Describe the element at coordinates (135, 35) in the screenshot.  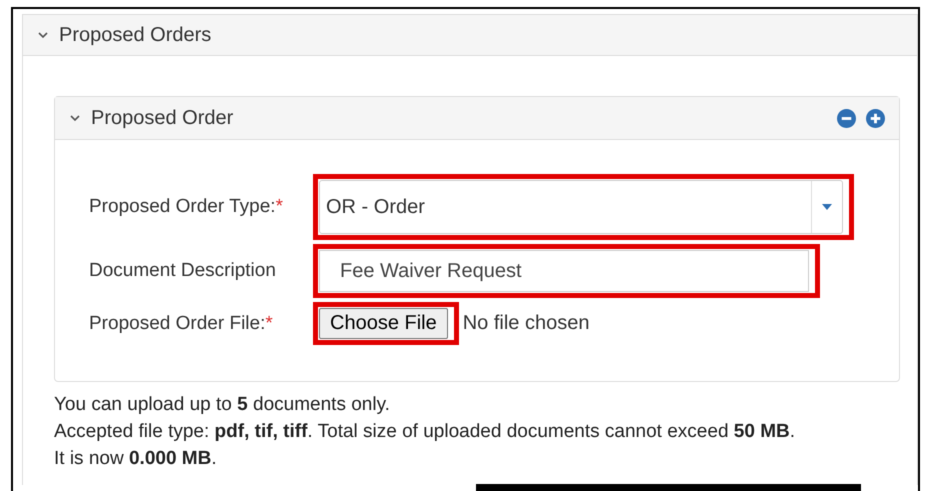
I see `section-title: Proposed Orders` at that location.